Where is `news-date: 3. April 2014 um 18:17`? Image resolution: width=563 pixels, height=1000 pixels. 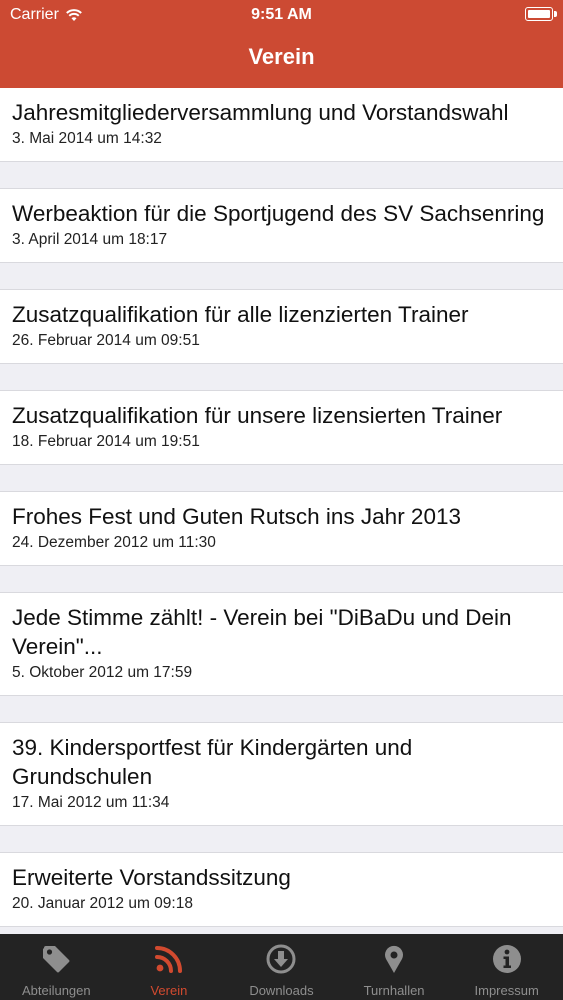
news-date: 3. April 2014 um 18:17 is located at coordinates (90, 239).